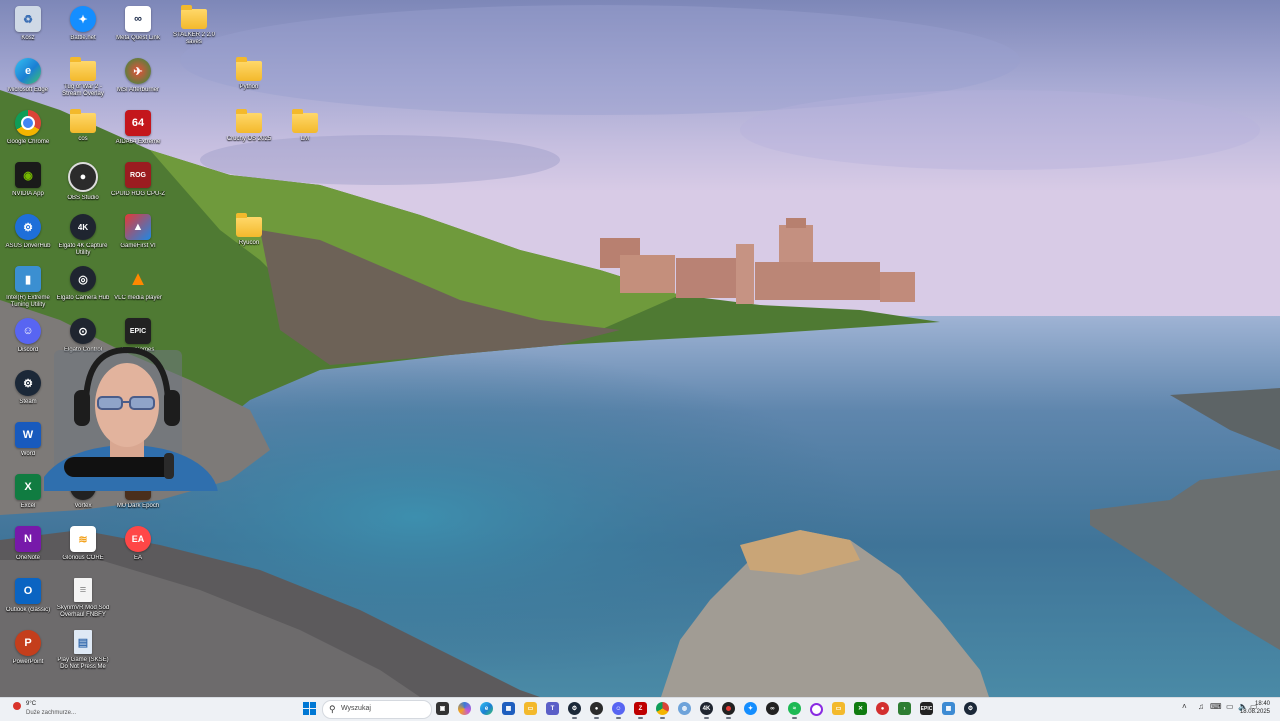 The height and width of the screenshot is (721, 1280). Describe the element at coordinates (249, 243) in the screenshot. I see `desktop-icon-label: Ryucon` at that location.